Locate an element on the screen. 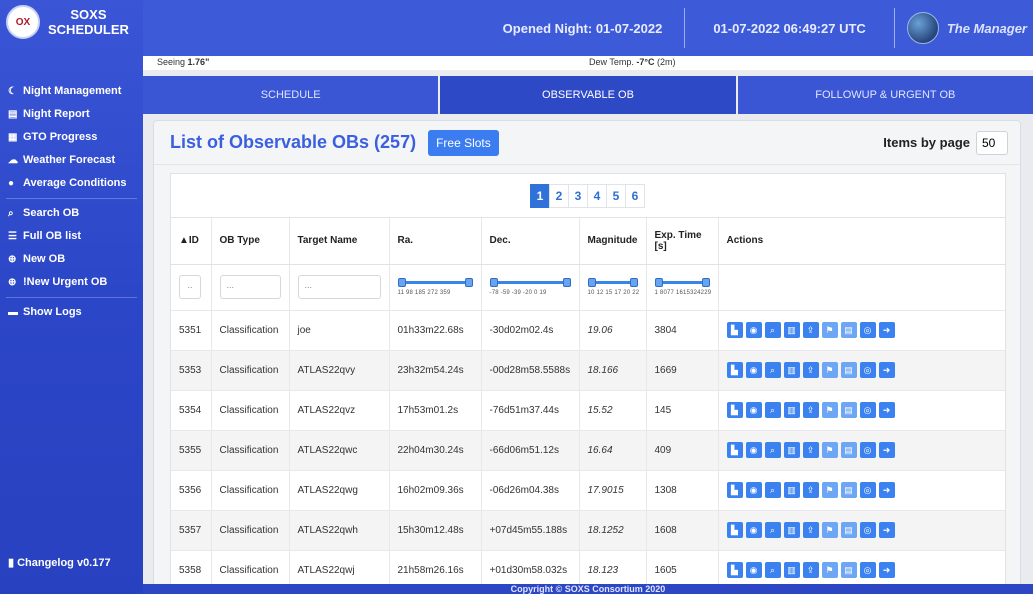 This screenshot has height=594, width=1033. col-id-header: ▲ID is located at coordinates (191, 241).